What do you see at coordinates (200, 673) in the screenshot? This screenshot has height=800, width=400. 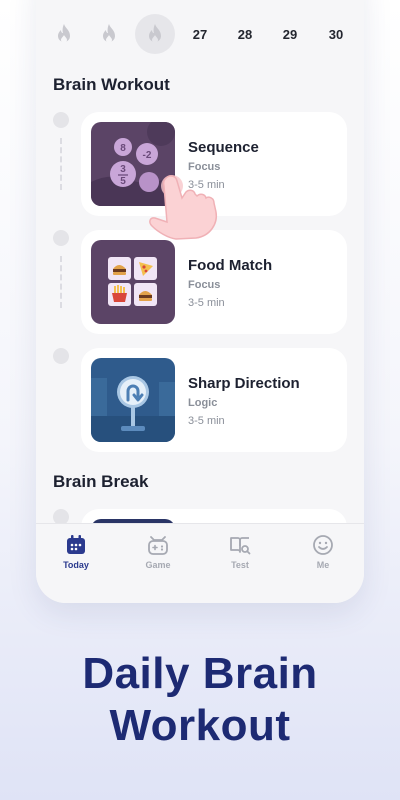 I see `headline-line-1: Daily Brain` at bounding box center [200, 673].